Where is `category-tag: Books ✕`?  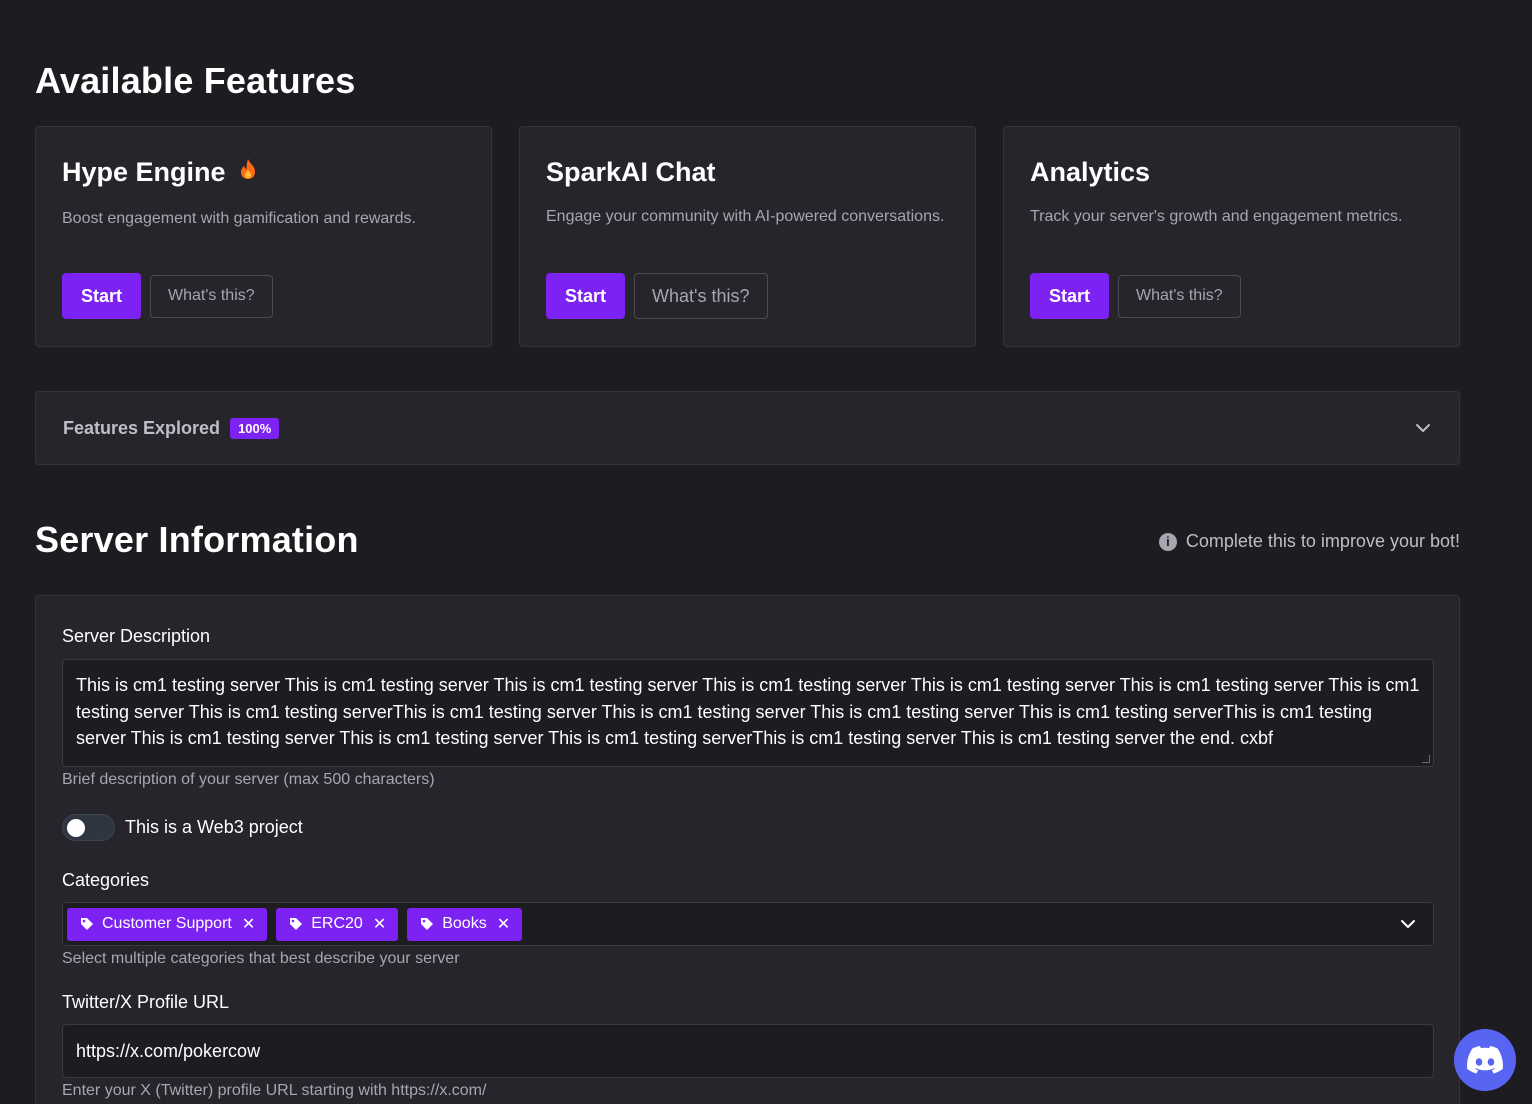
category-tag: Books ✕ is located at coordinates (465, 924).